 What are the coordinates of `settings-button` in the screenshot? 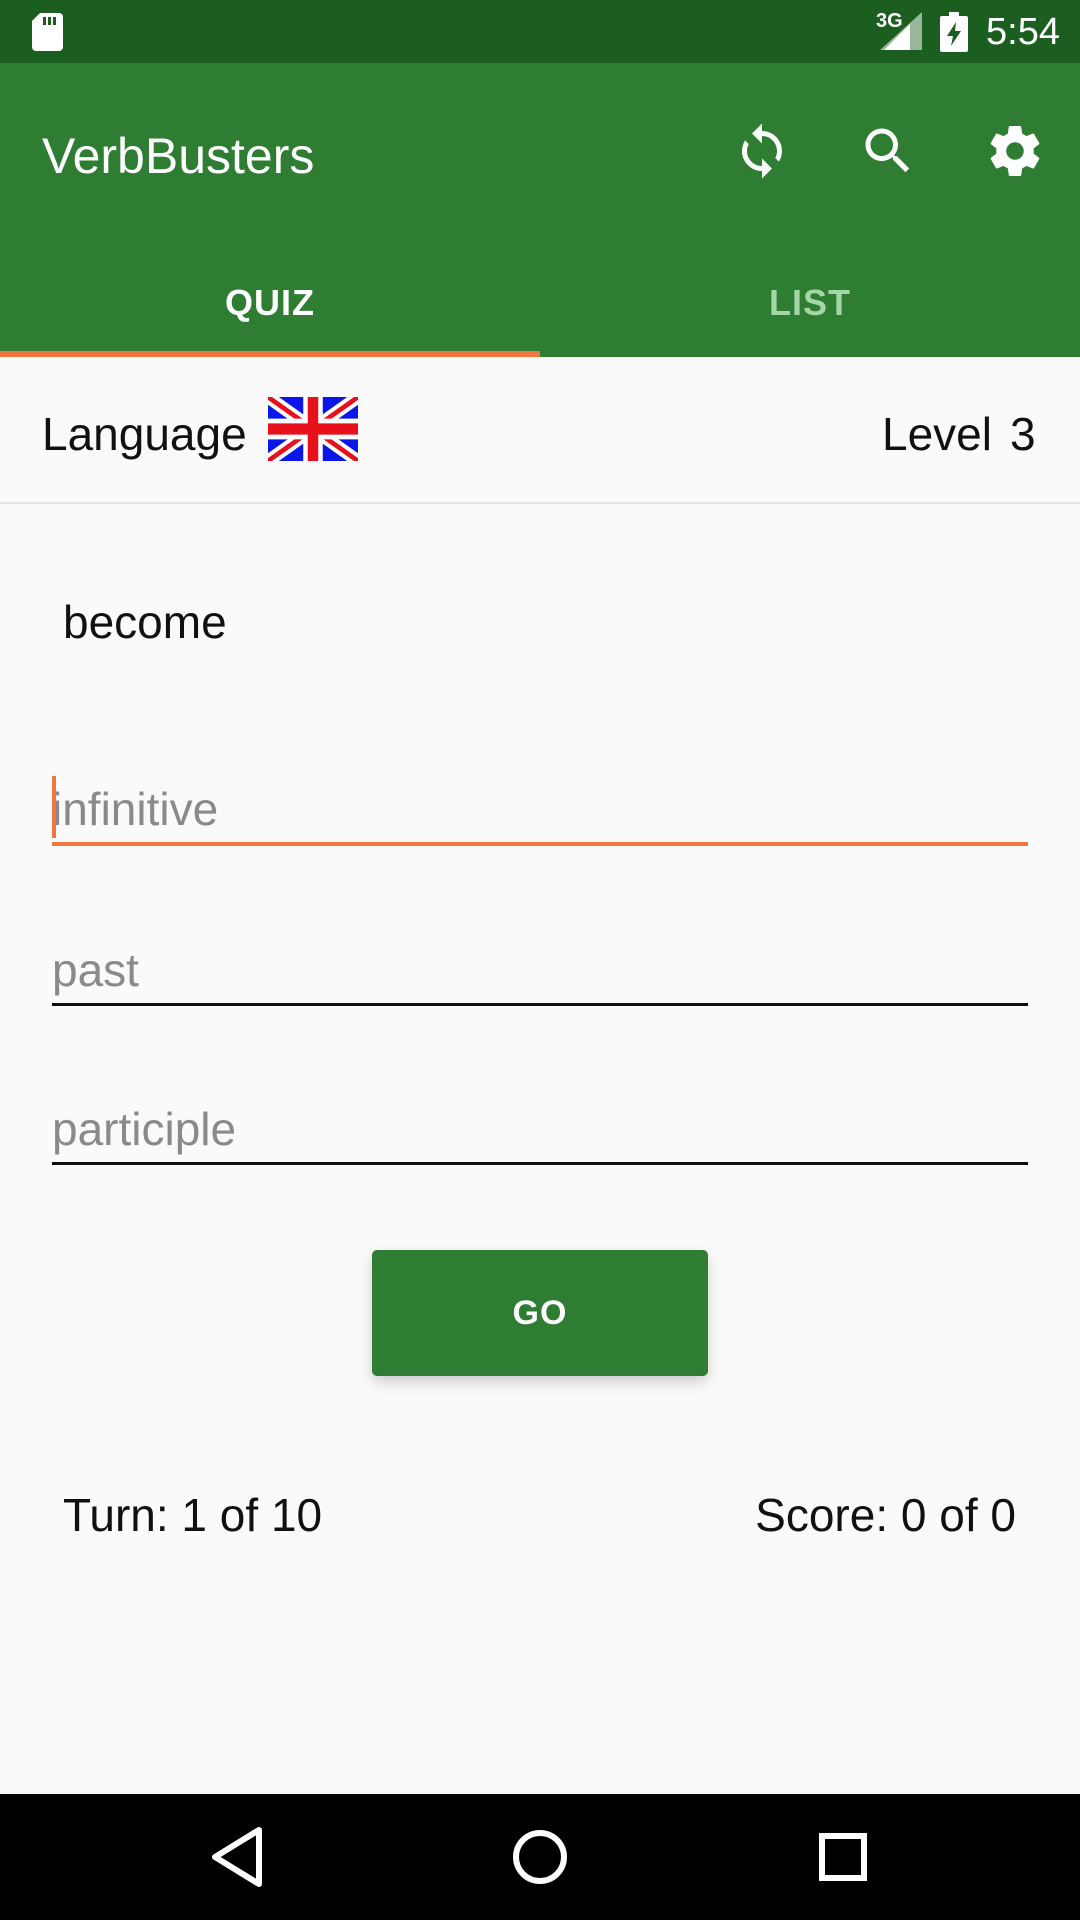 It's located at (1015, 151).